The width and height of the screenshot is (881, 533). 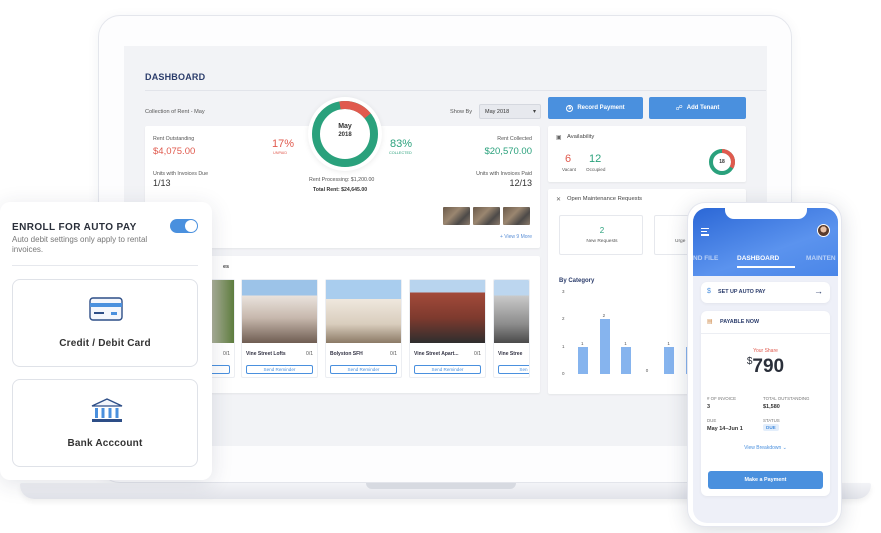 I want to click on bank-icon, so click(x=107, y=410).